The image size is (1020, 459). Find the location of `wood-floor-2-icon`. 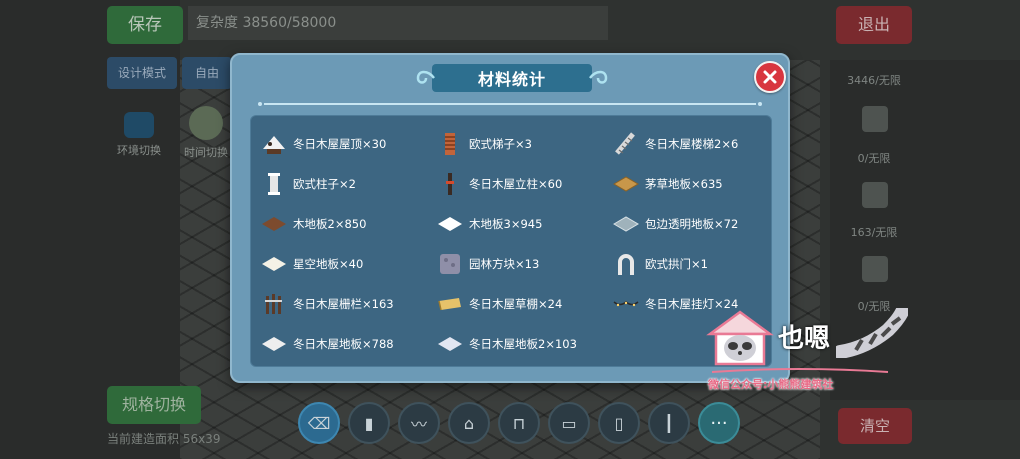

wood-floor-2-icon is located at coordinates (274, 224).